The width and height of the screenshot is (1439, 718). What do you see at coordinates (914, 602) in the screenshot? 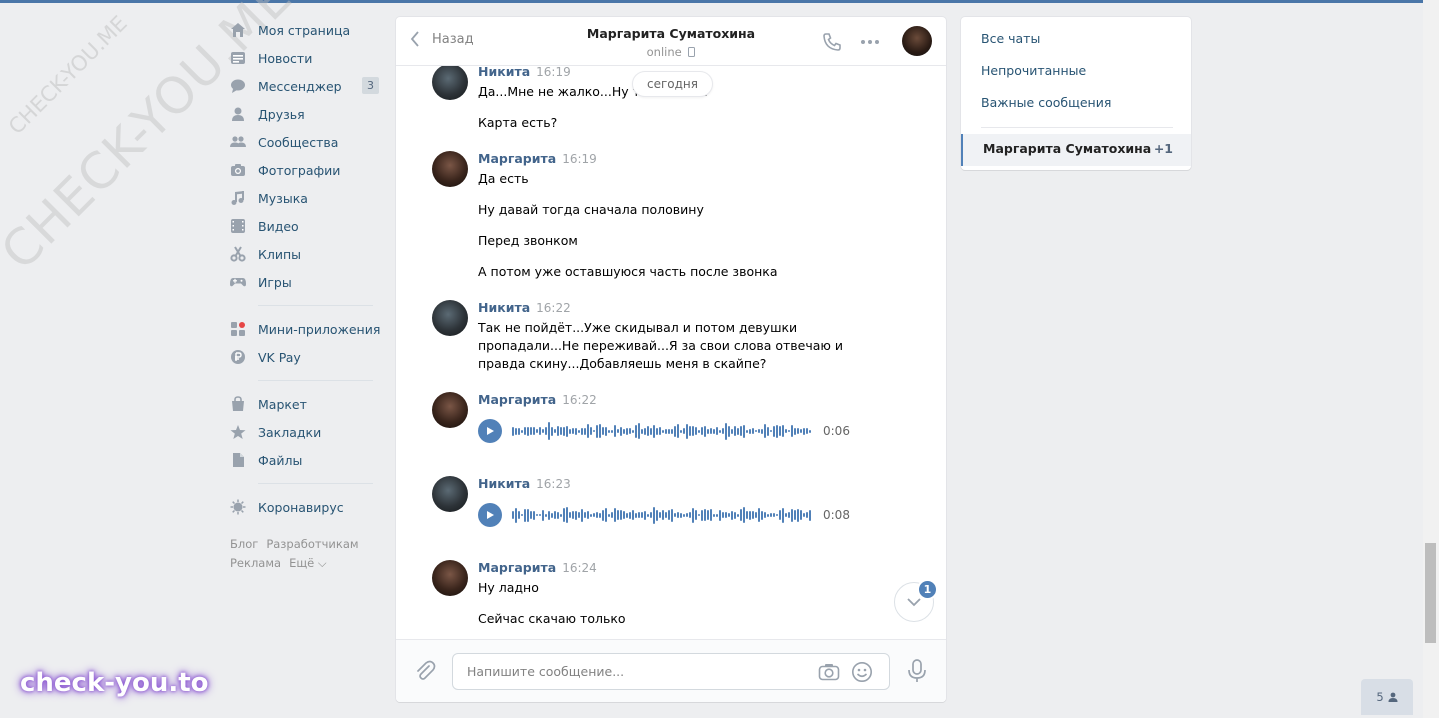
I see `chevron-down-icon` at bounding box center [914, 602].